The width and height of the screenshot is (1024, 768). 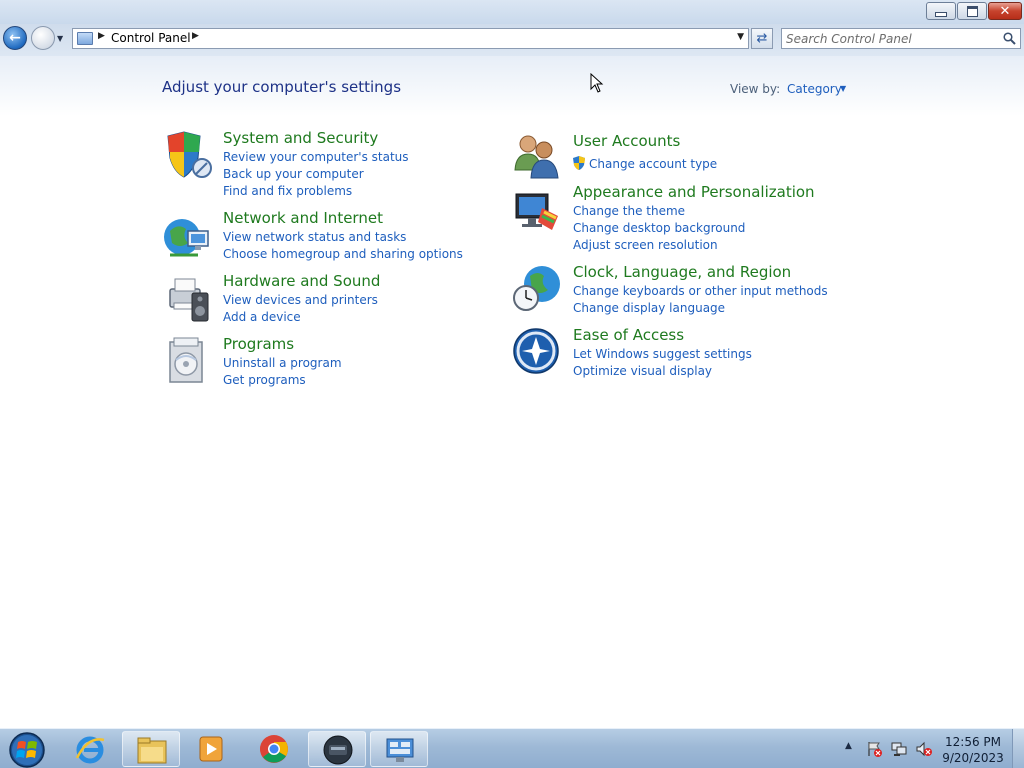 I want to click on internet-explorer-icon, so click(x=90, y=750).